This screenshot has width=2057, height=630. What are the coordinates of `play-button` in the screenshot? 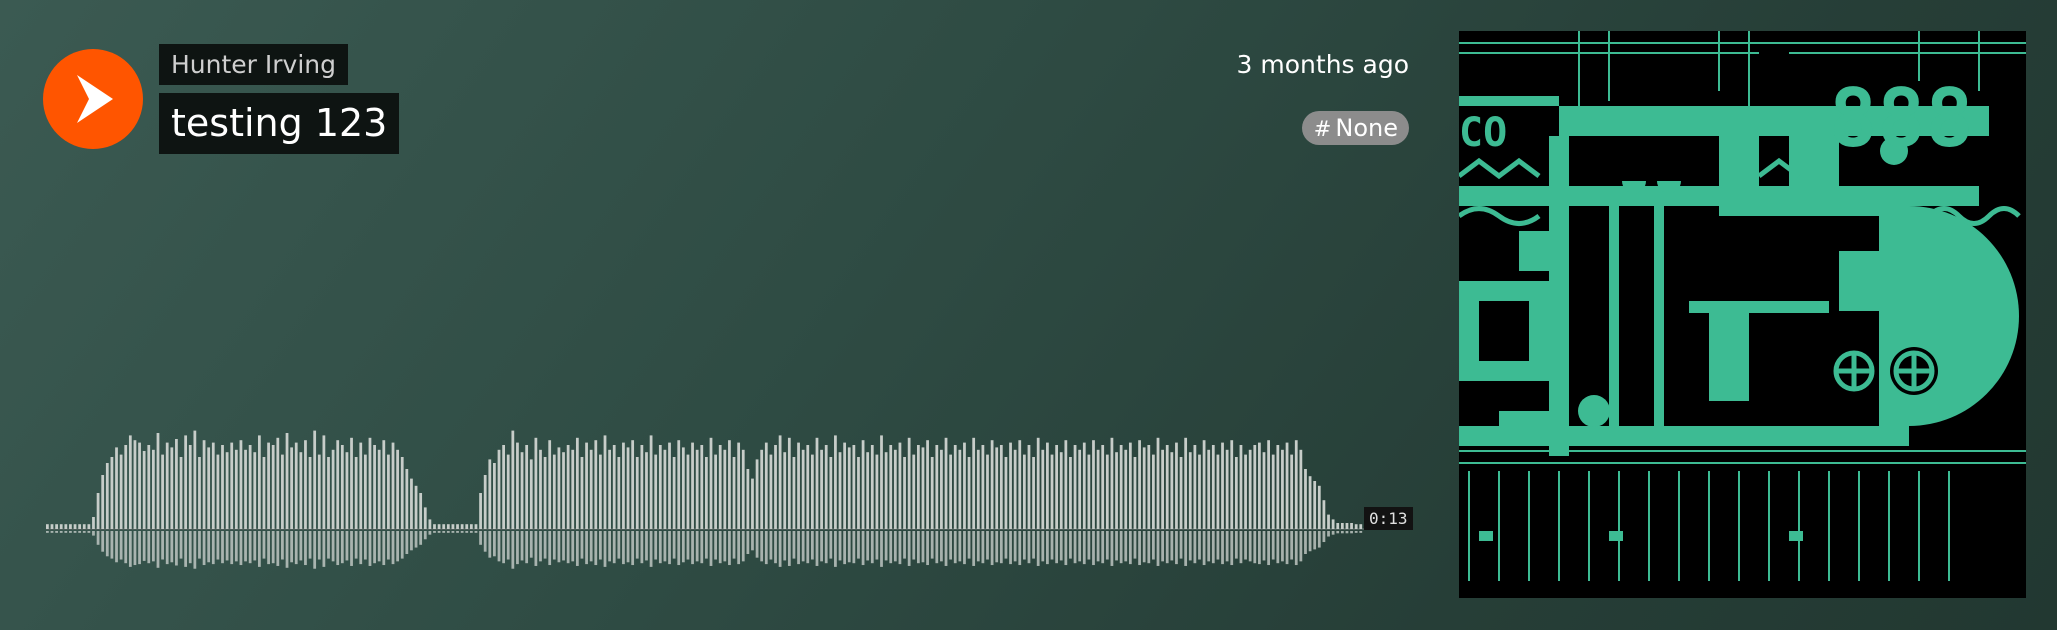 It's located at (93, 99).